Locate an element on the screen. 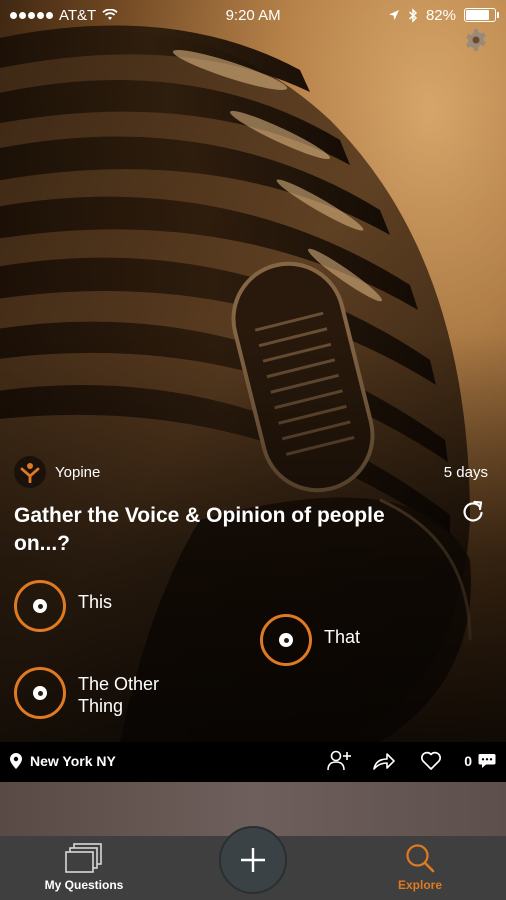 This screenshot has height=900, width=506. status-bar: AT&T 9:20 AM 82% is located at coordinates (253, 15).